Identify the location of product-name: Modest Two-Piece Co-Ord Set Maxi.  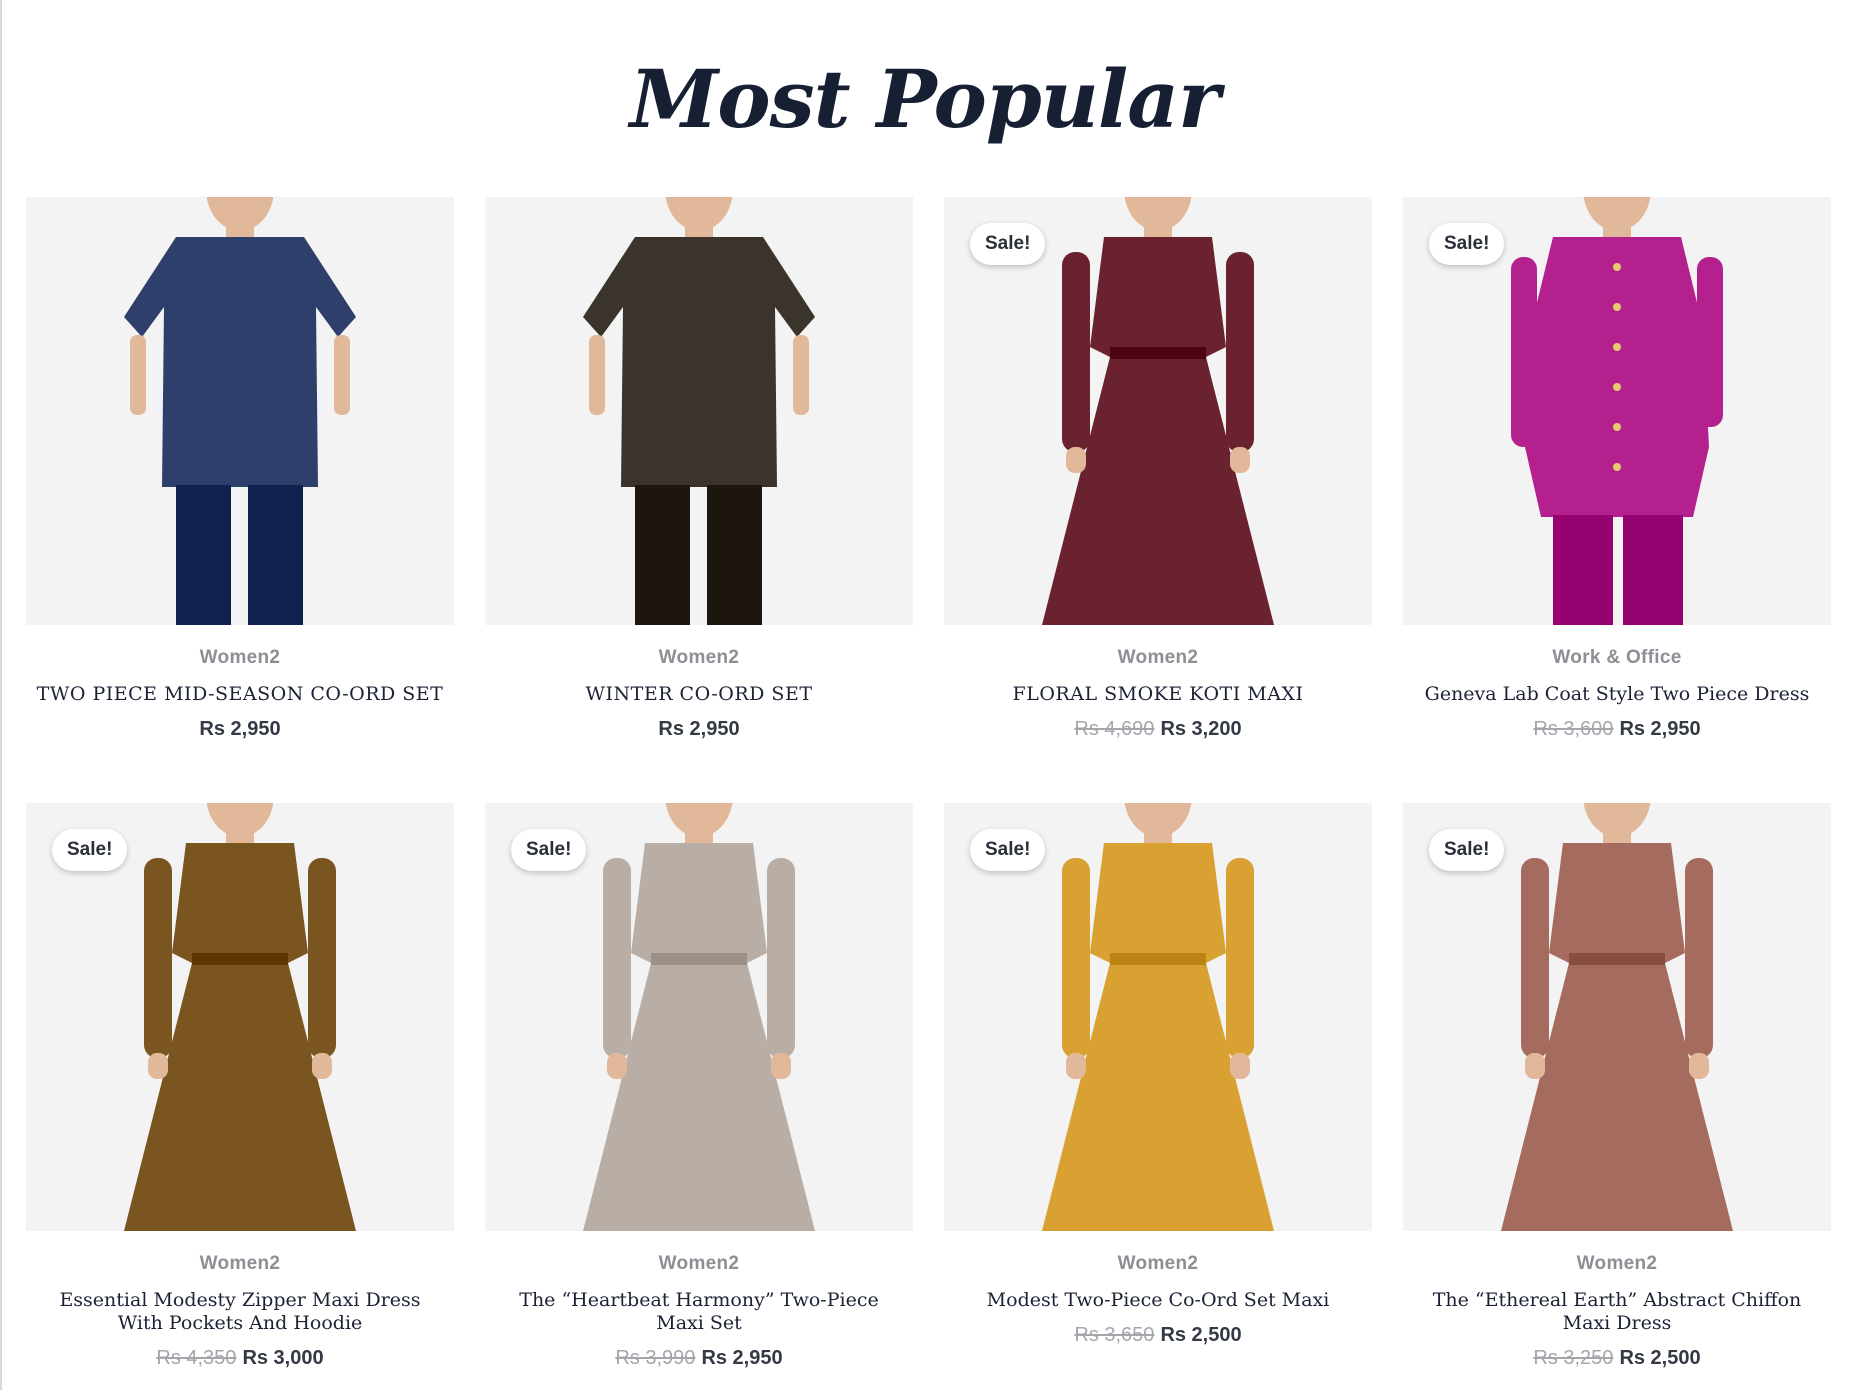
(1158, 1300).